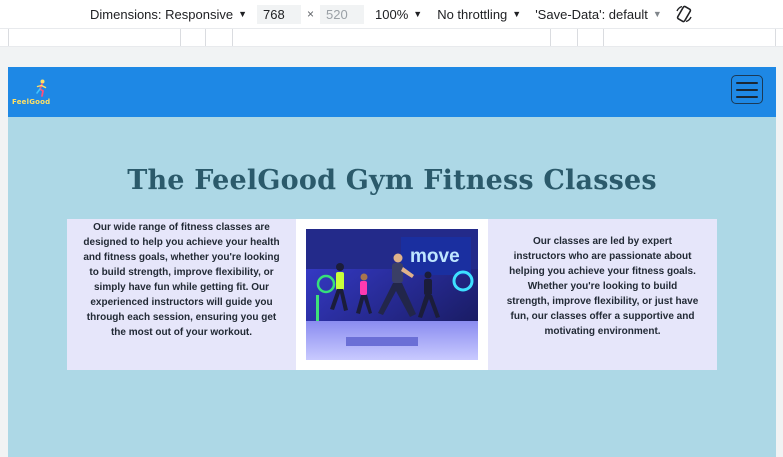 This screenshot has width=783, height=457. I want to click on dimensions-dropdown: Dimensions: Responsive ▼, so click(168, 14).